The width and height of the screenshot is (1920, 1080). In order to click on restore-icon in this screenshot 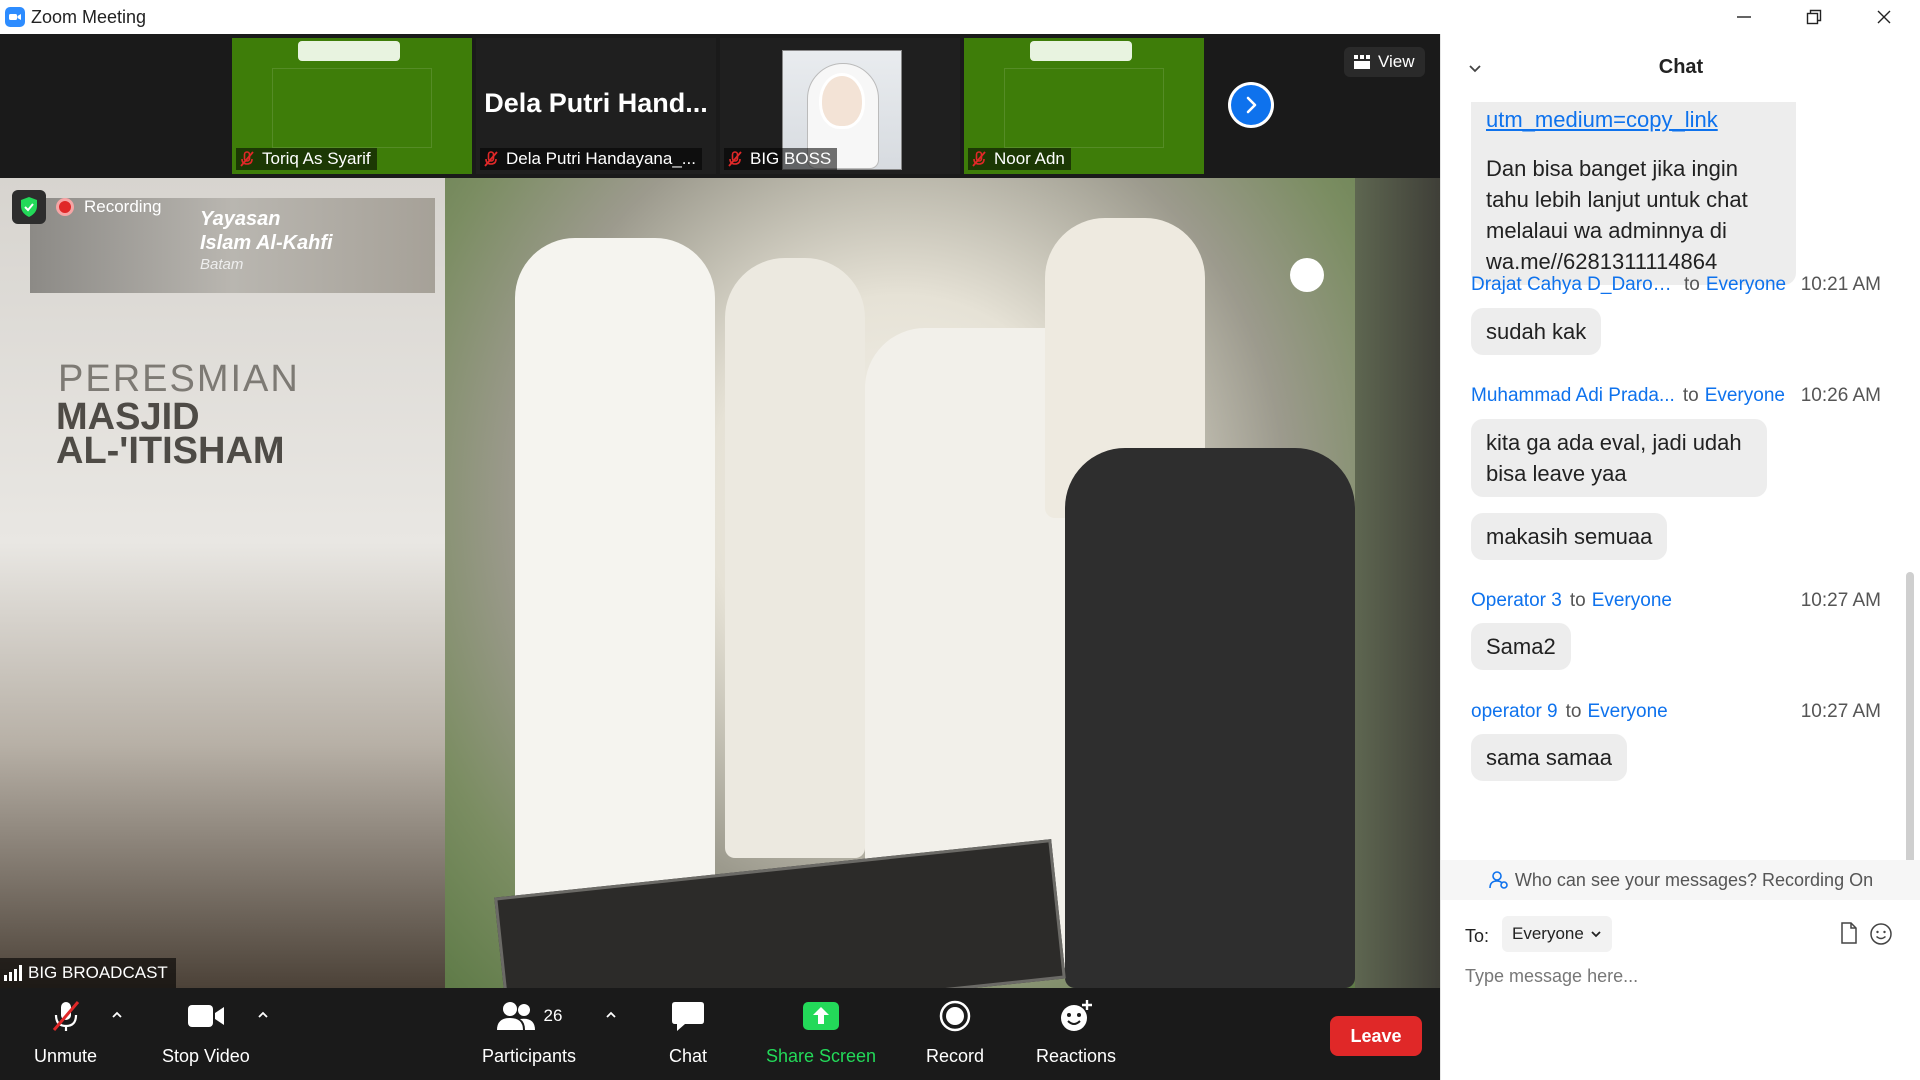, I will do `click(1814, 17)`.